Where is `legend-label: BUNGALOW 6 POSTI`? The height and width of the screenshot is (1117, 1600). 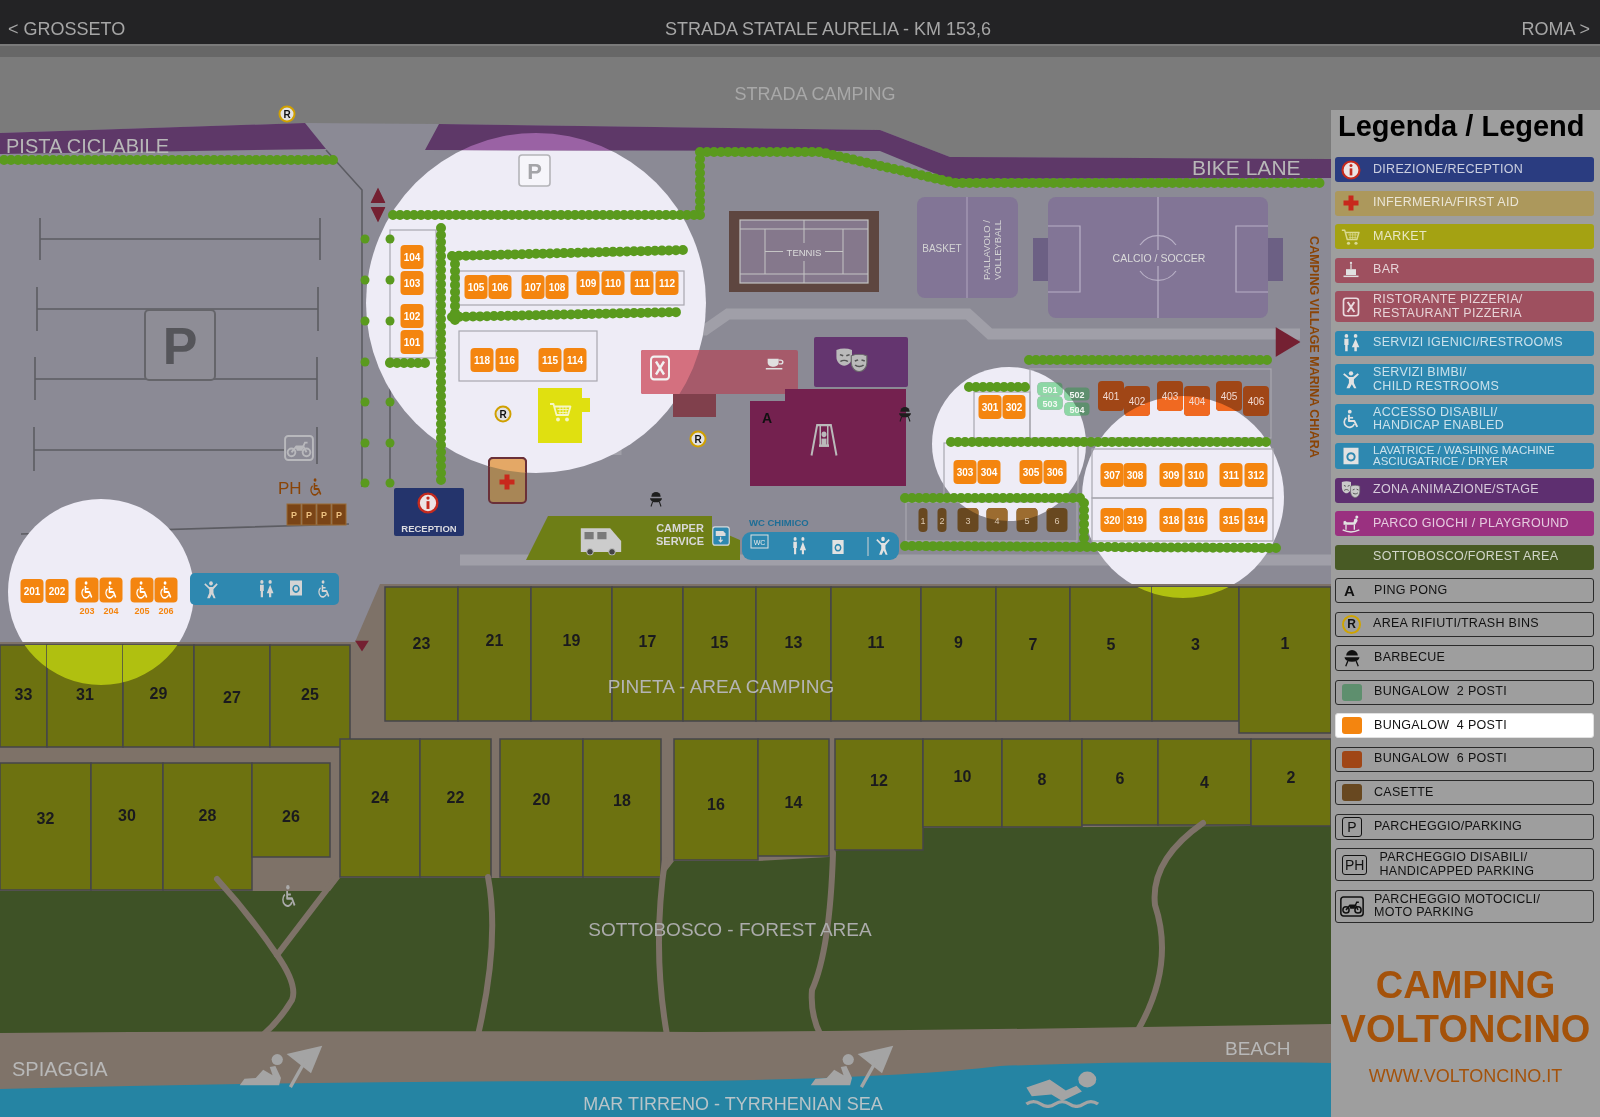
legend-label: BUNGALOW 6 POSTI is located at coordinates (1440, 759).